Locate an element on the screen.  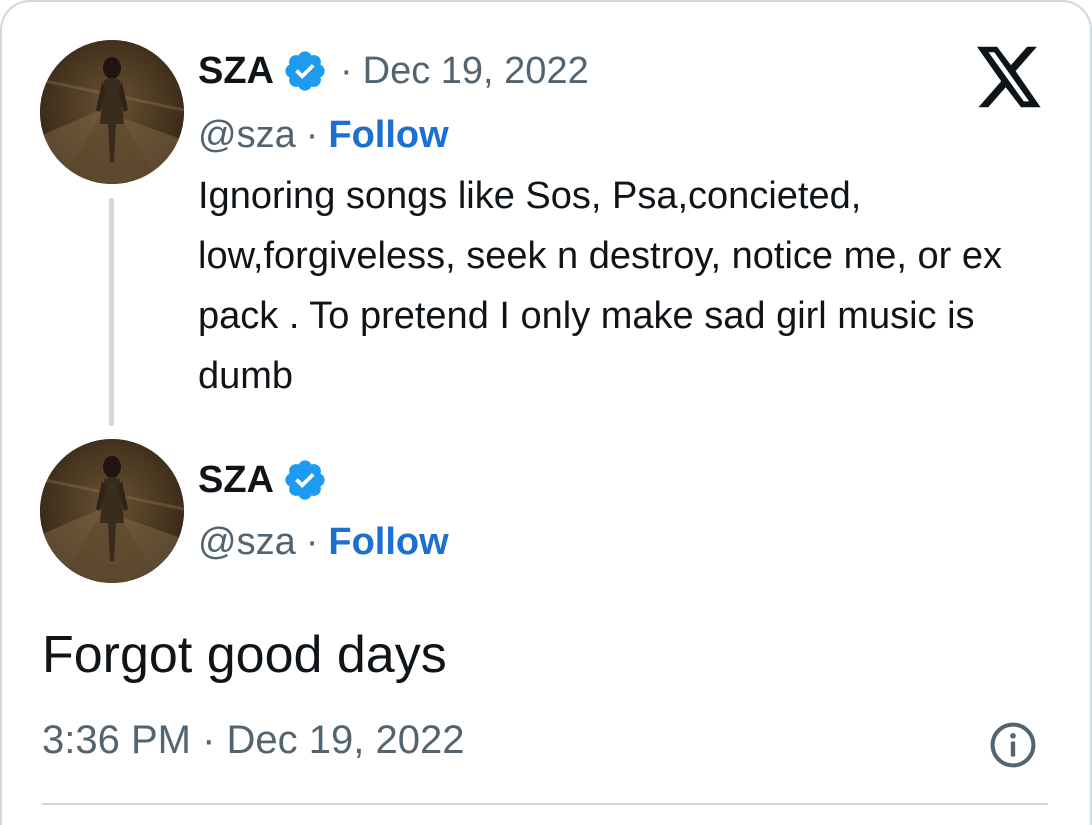
tweet-date: Dec 19, 2022 is located at coordinates (476, 71).